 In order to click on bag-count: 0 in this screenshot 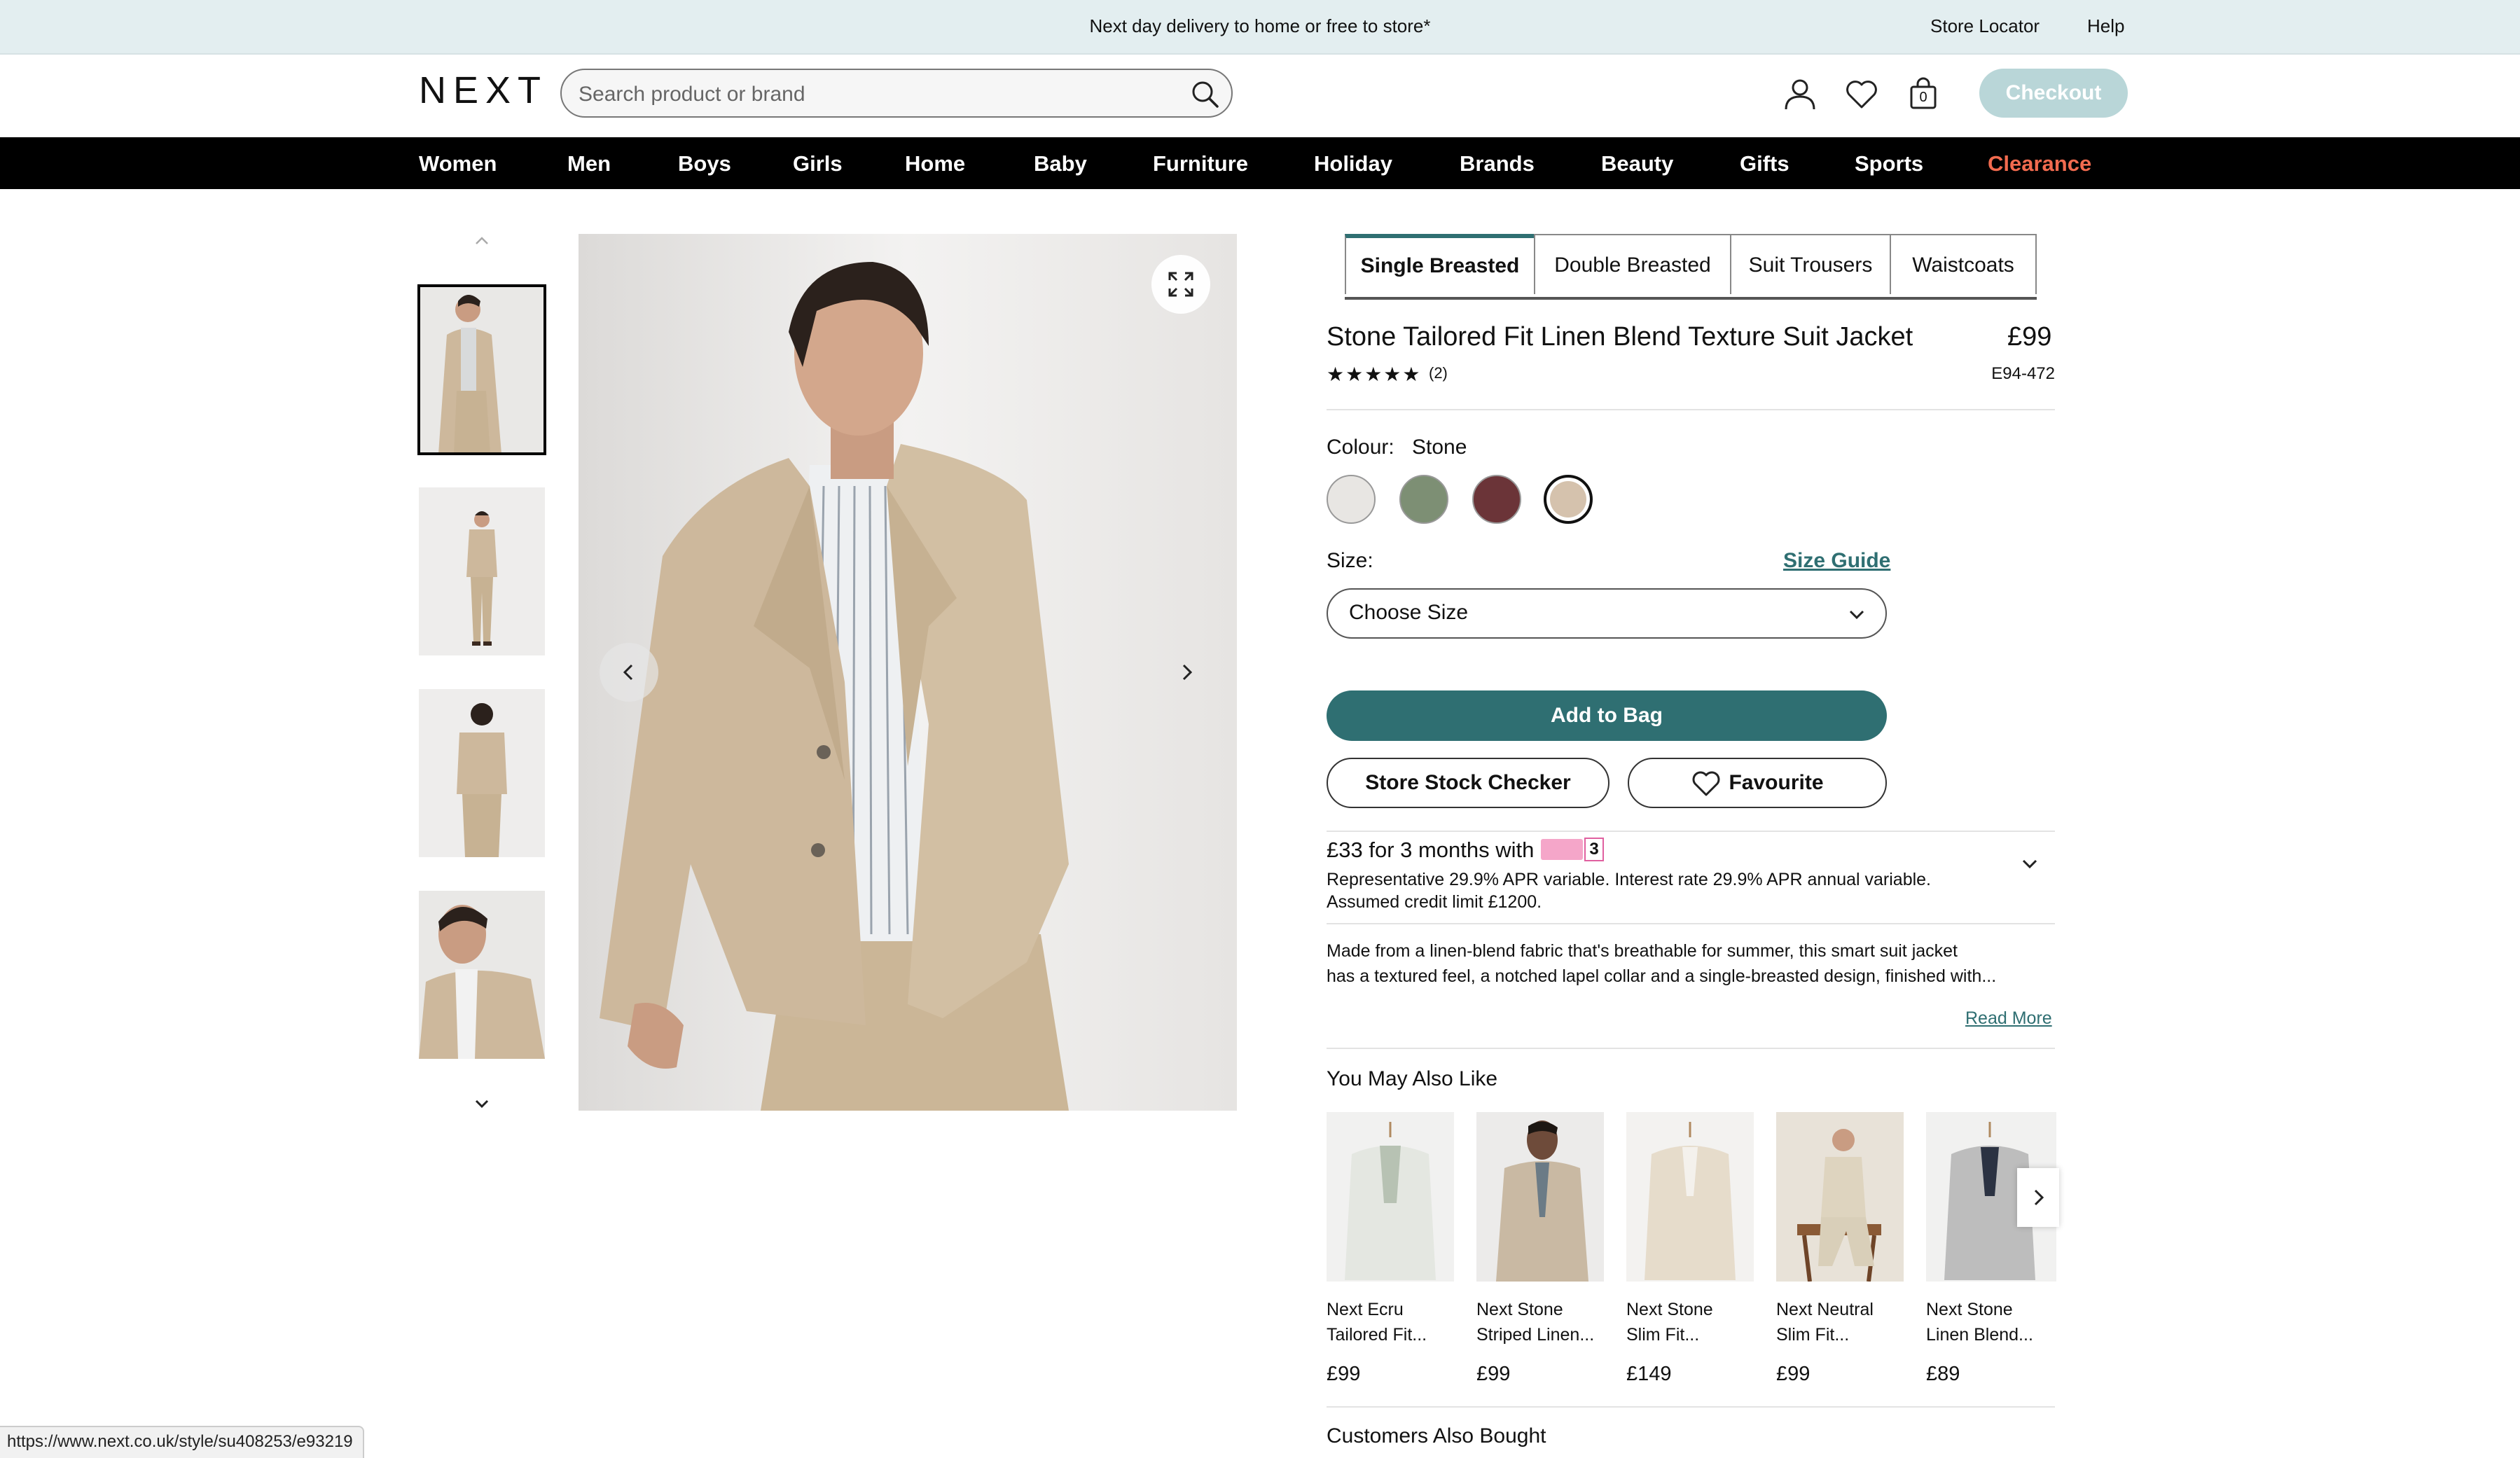, I will do `click(1923, 97)`.